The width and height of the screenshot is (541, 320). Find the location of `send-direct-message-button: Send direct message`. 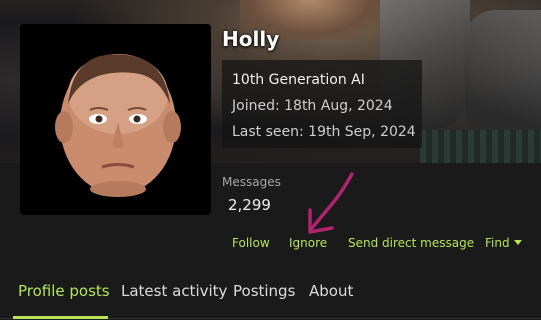

send-direct-message-button: Send direct message is located at coordinates (411, 243).